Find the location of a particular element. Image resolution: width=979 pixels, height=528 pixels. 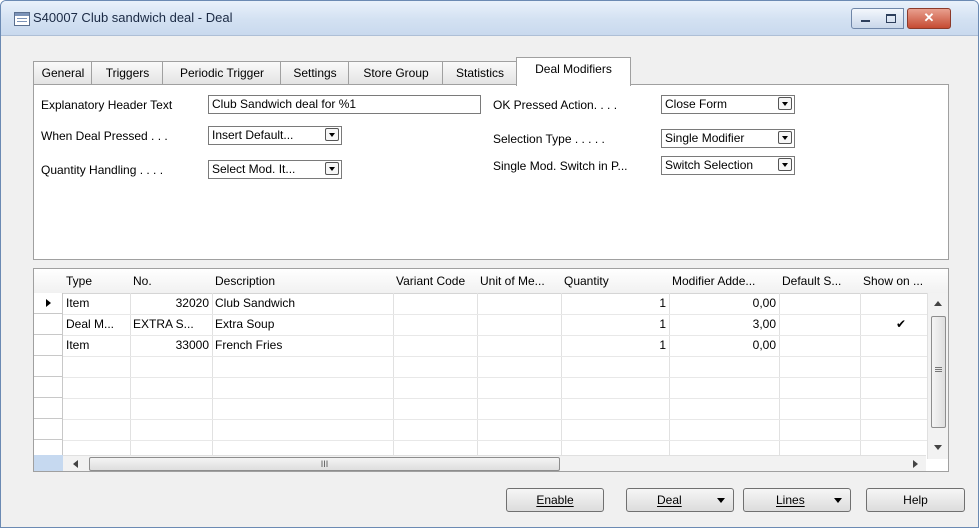

column-header-variant-code: Variant Code is located at coordinates (435, 281).